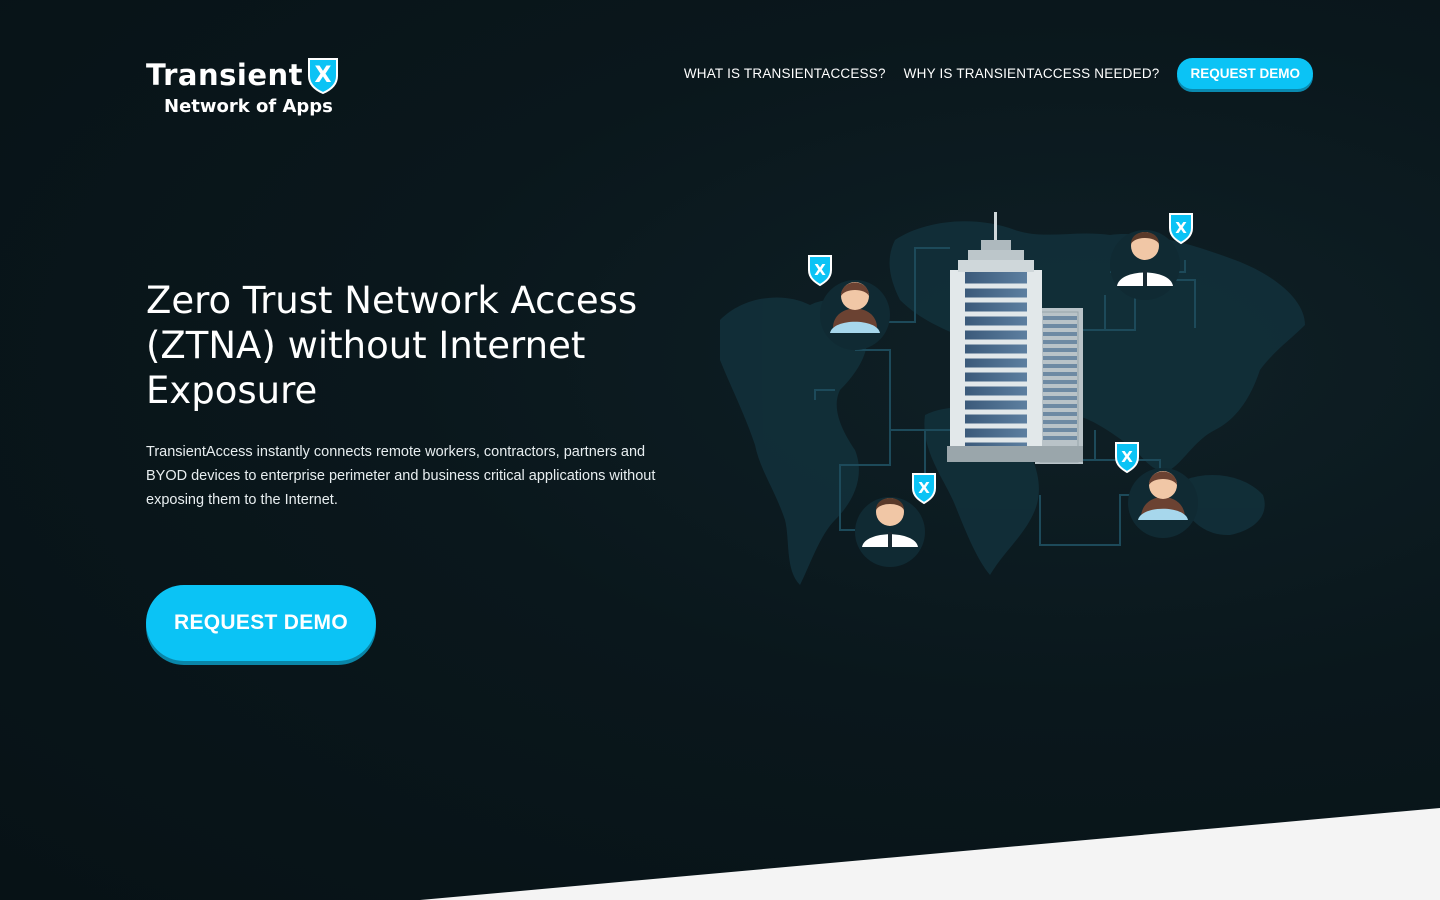 The height and width of the screenshot is (900, 1440). Describe the element at coordinates (224, 75) in the screenshot. I see `brand-name: Transient` at that location.